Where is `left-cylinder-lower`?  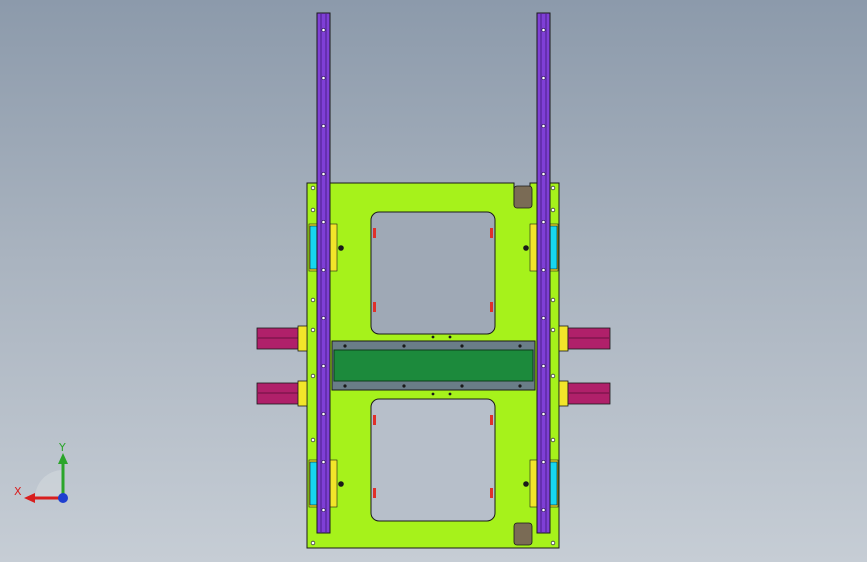
left-cylinder-lower is located at coordinates (282, 393).